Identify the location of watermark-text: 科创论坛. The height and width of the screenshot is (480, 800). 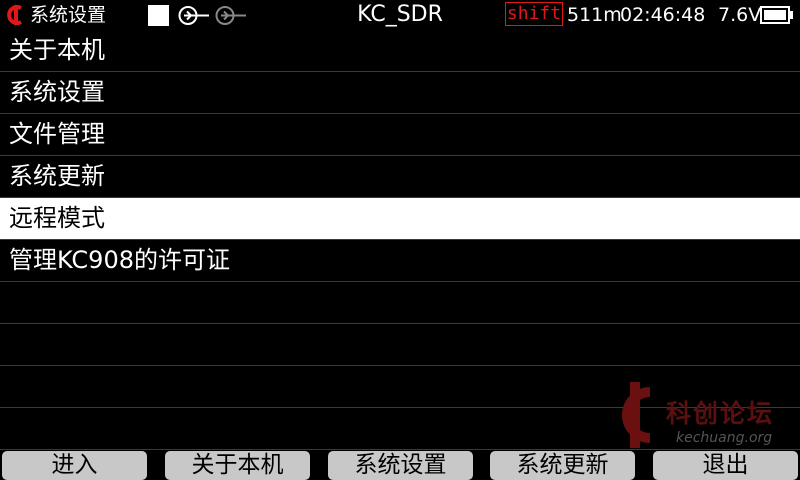
(720, 413).